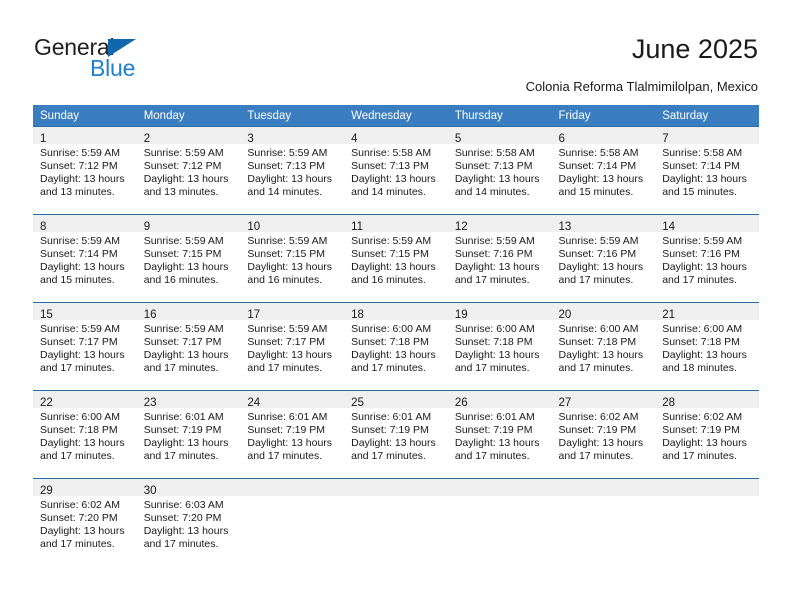 The width and height of the screenshot is (792, 612). What do you see at coordinates (290, 186) in the screenshot?
I see `daylight-text: Daylight: 13 hours and 14 minutes.` at bounding box center [290, 186].